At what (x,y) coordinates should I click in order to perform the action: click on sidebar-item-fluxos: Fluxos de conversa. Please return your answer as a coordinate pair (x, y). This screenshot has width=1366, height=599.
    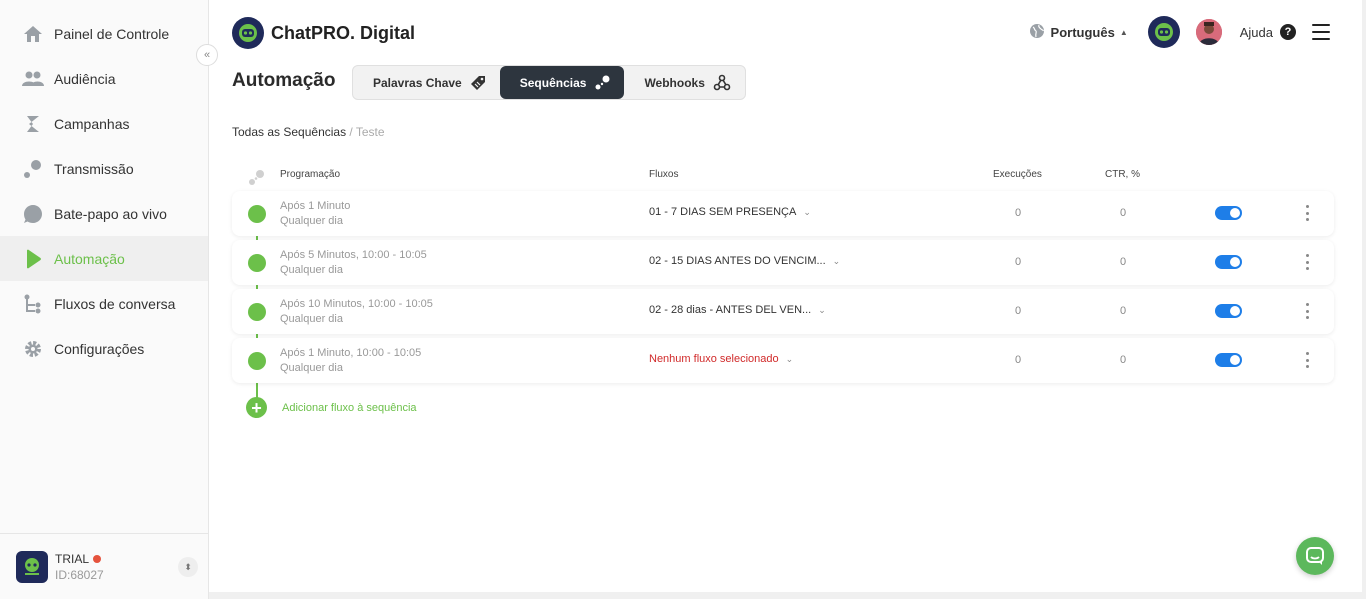
    Looking at the image, I should click on (104, 303).